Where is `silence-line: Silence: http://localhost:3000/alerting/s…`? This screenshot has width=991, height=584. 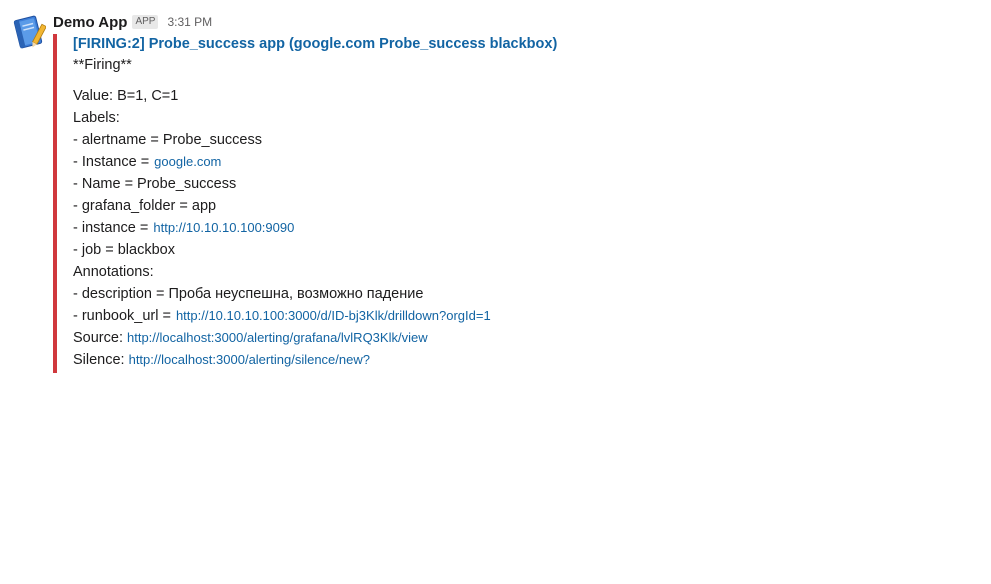
silence-line: Silence: http://localhost:3000/alerting/s… is located at coordinates (423, 360).